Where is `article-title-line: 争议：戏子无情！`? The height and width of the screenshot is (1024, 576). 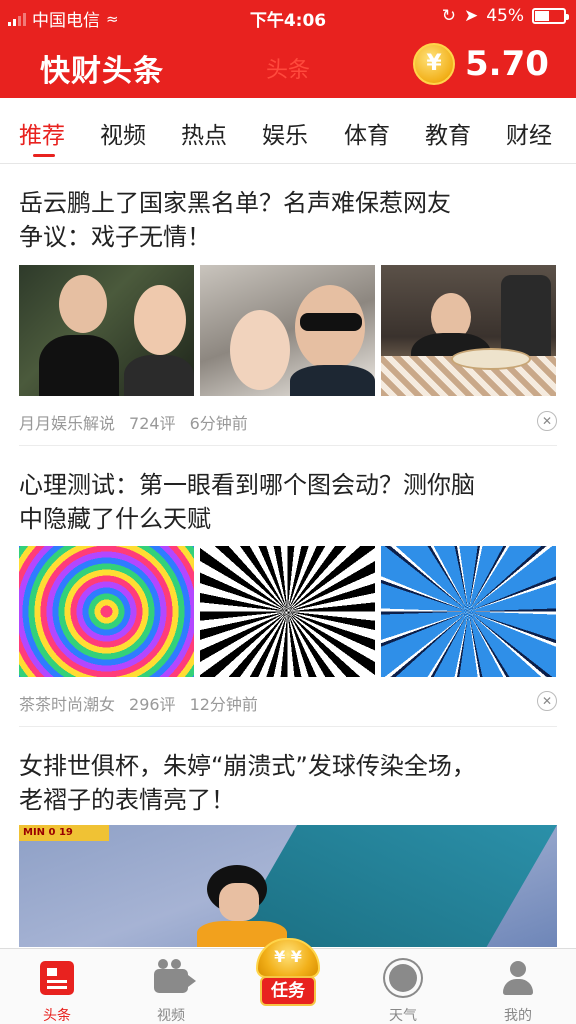 article-title-line: 争议：戏子无情！ is located at coordinates (288, 237).